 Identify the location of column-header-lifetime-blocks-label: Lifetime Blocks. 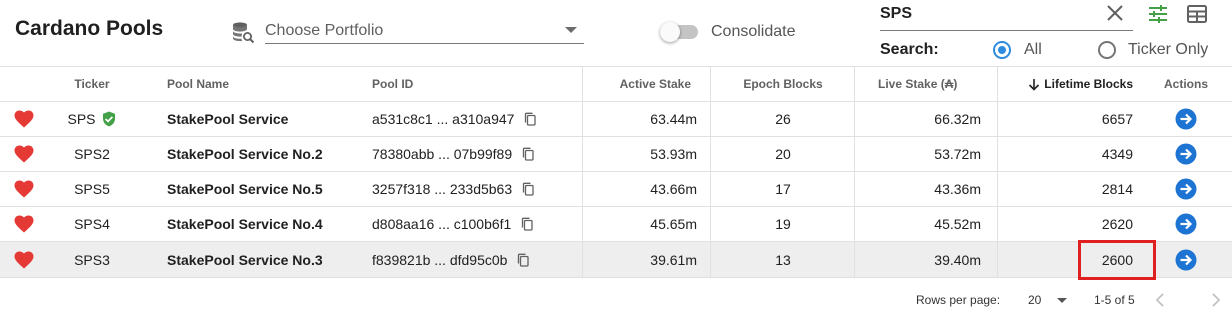
(1088, 84).